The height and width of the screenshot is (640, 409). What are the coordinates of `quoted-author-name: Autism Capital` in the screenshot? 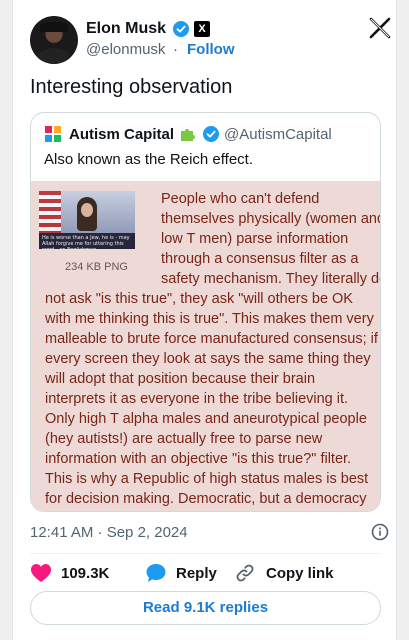 It's located at (121, 134).